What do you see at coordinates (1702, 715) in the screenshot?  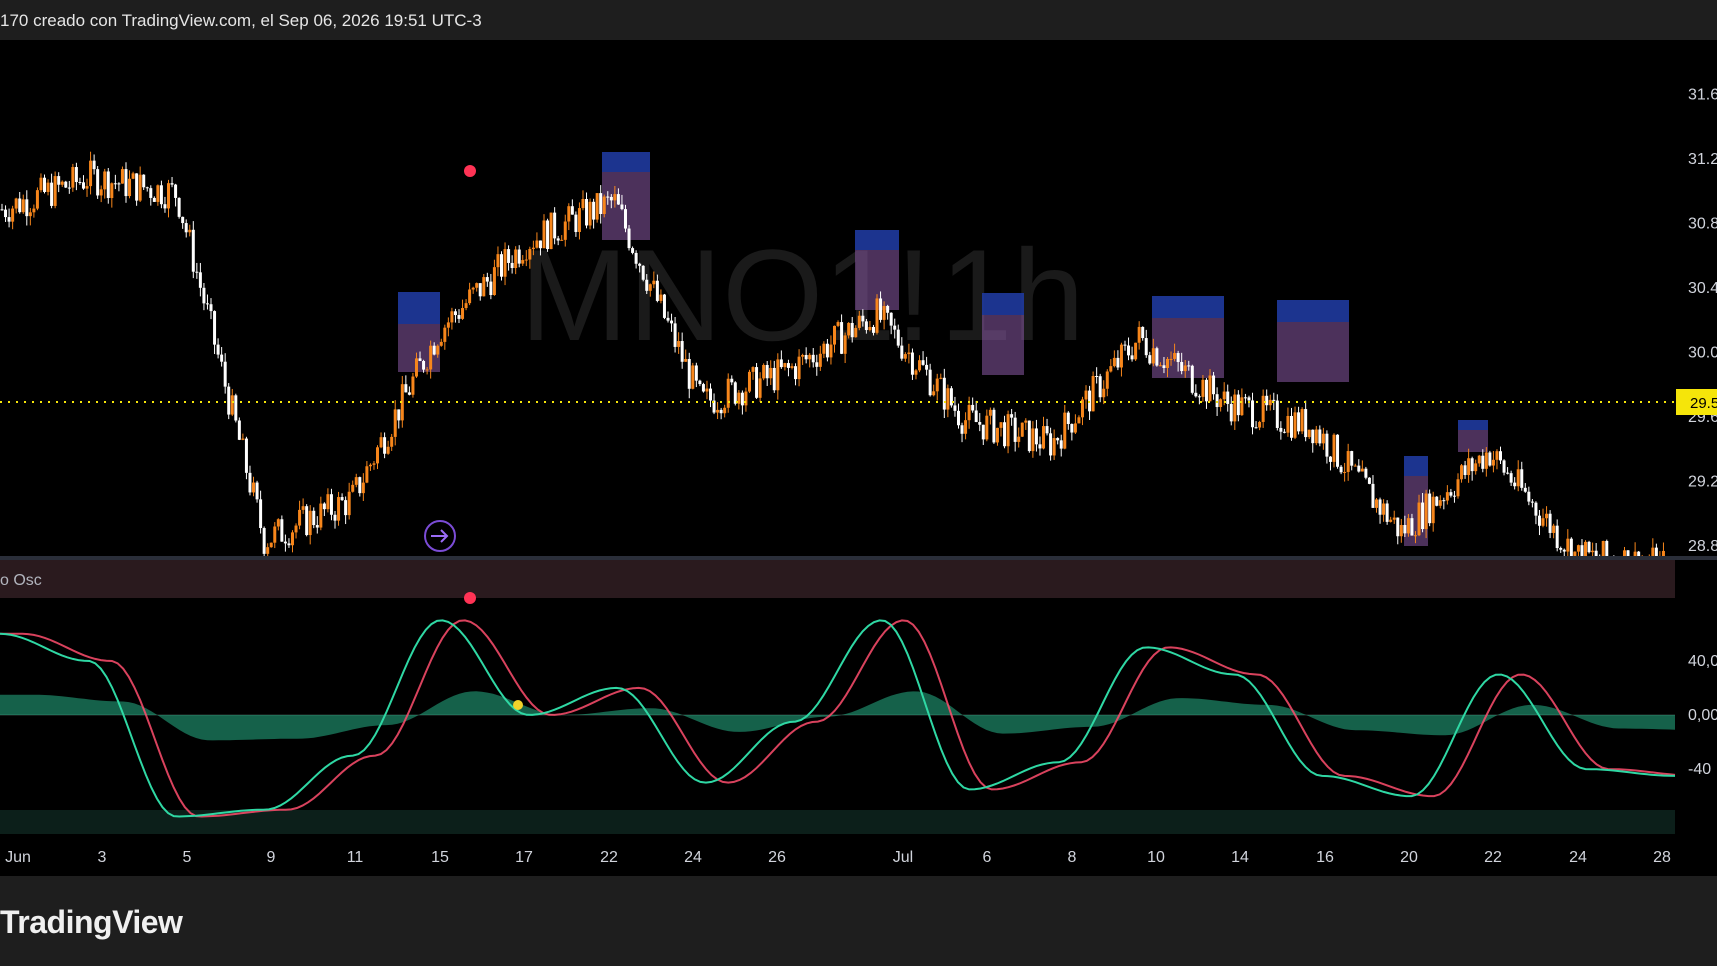 I see `oscillator-axis: 40,00 0,00 -40` at bounding box center [1702, 715].